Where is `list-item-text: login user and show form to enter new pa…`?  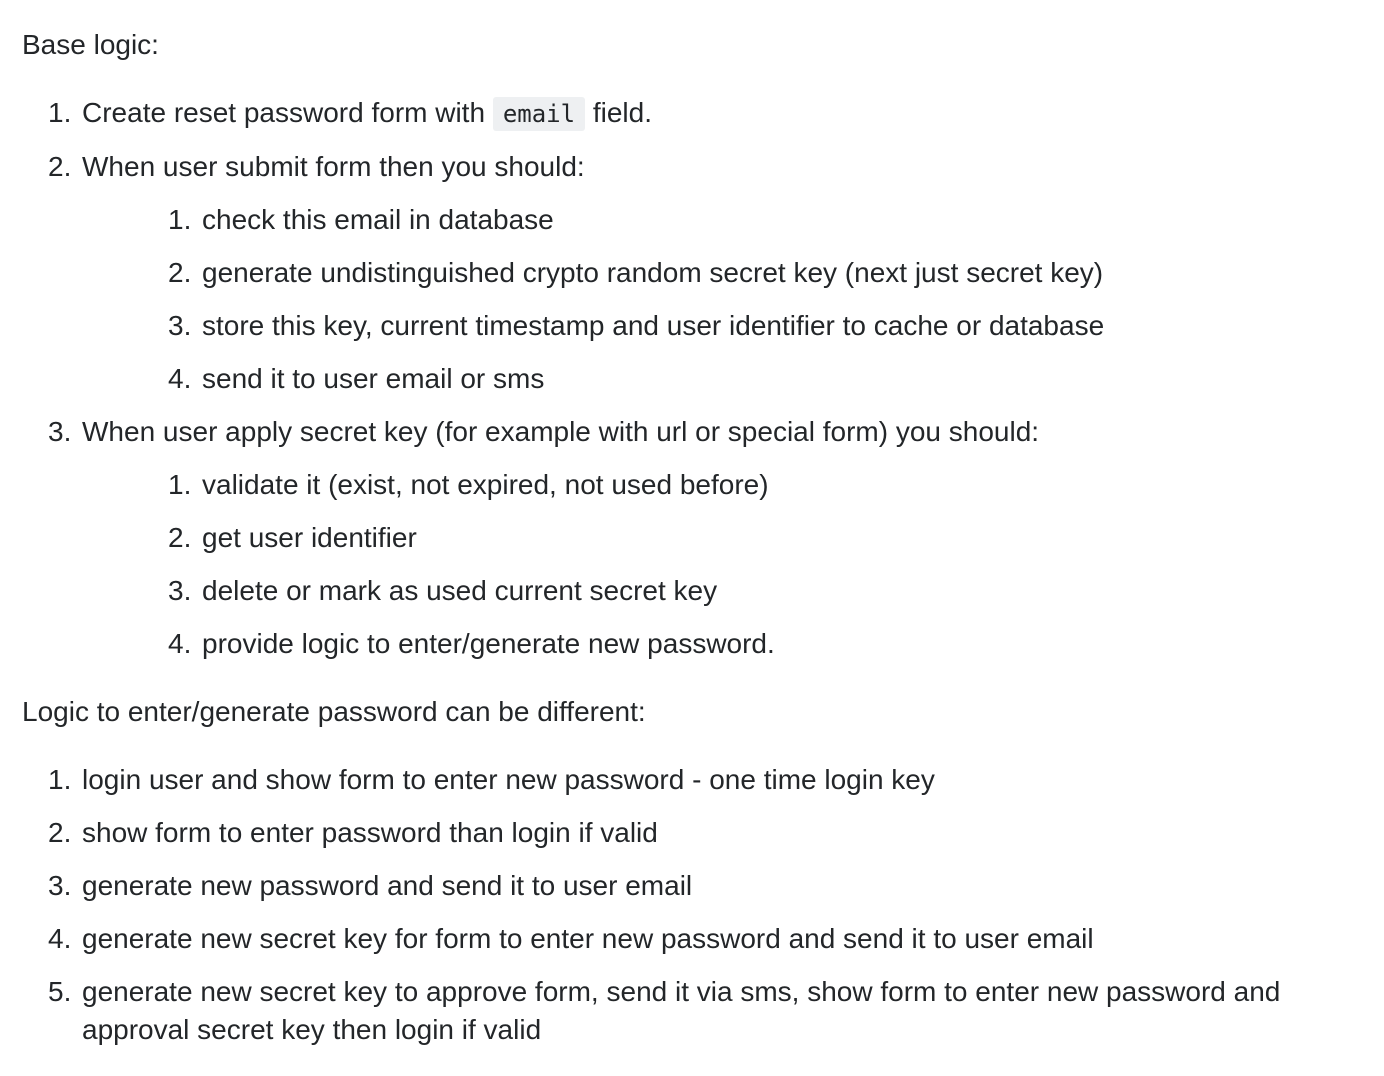
list-item-text: login user and show form to enter new pa… is located at coordinates (508, 779).